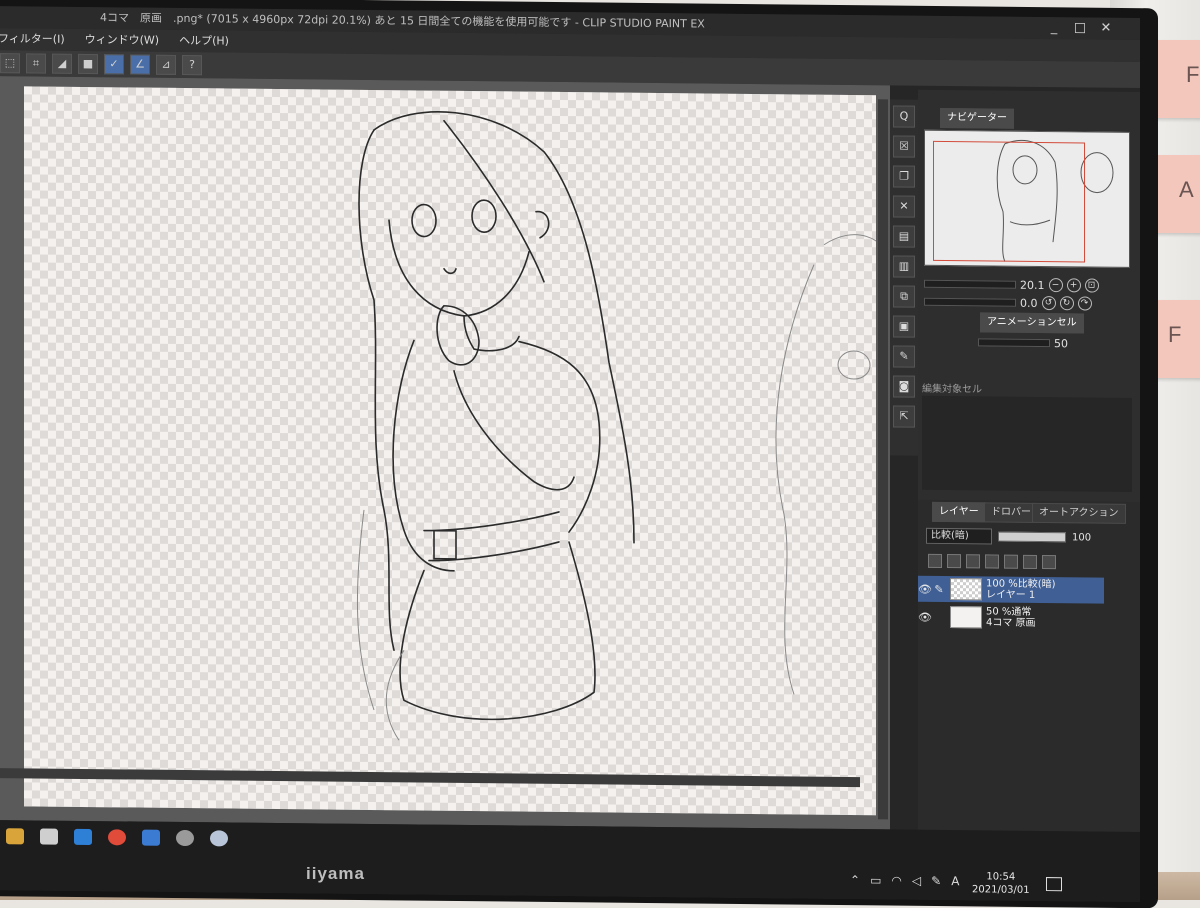 This screenshot has width=1200, height=908. Describe the element at coordinates (1054, 884) in the screenshot. I see `notification-icon` at that location.